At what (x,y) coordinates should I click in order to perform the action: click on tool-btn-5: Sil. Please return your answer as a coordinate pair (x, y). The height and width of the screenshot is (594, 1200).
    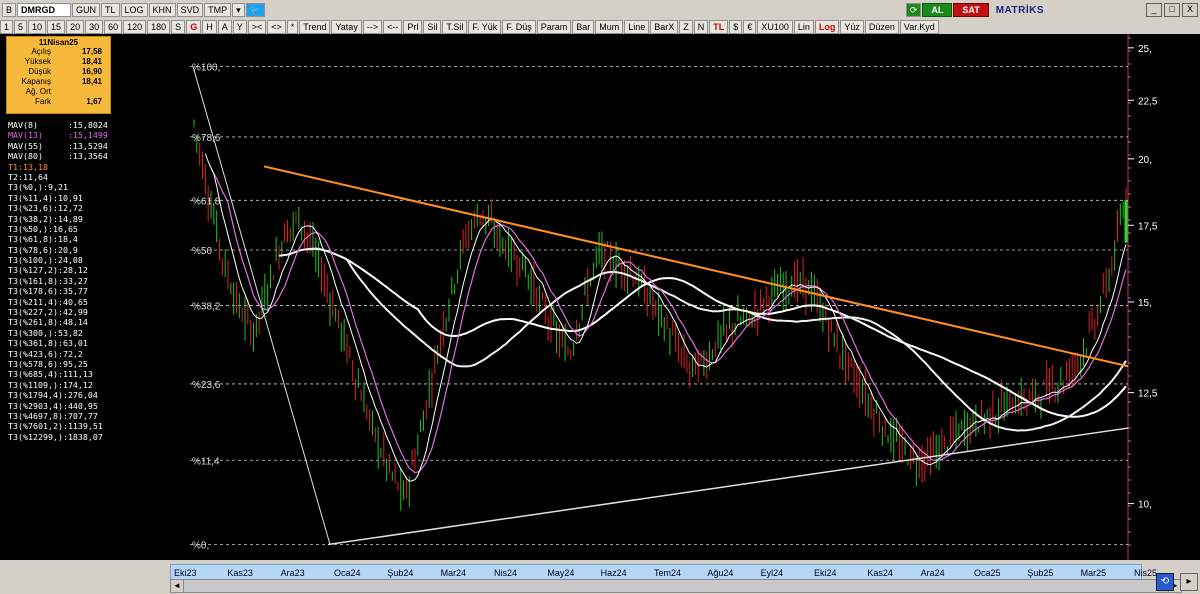
    Looking at the image, I should click on (432, 27).